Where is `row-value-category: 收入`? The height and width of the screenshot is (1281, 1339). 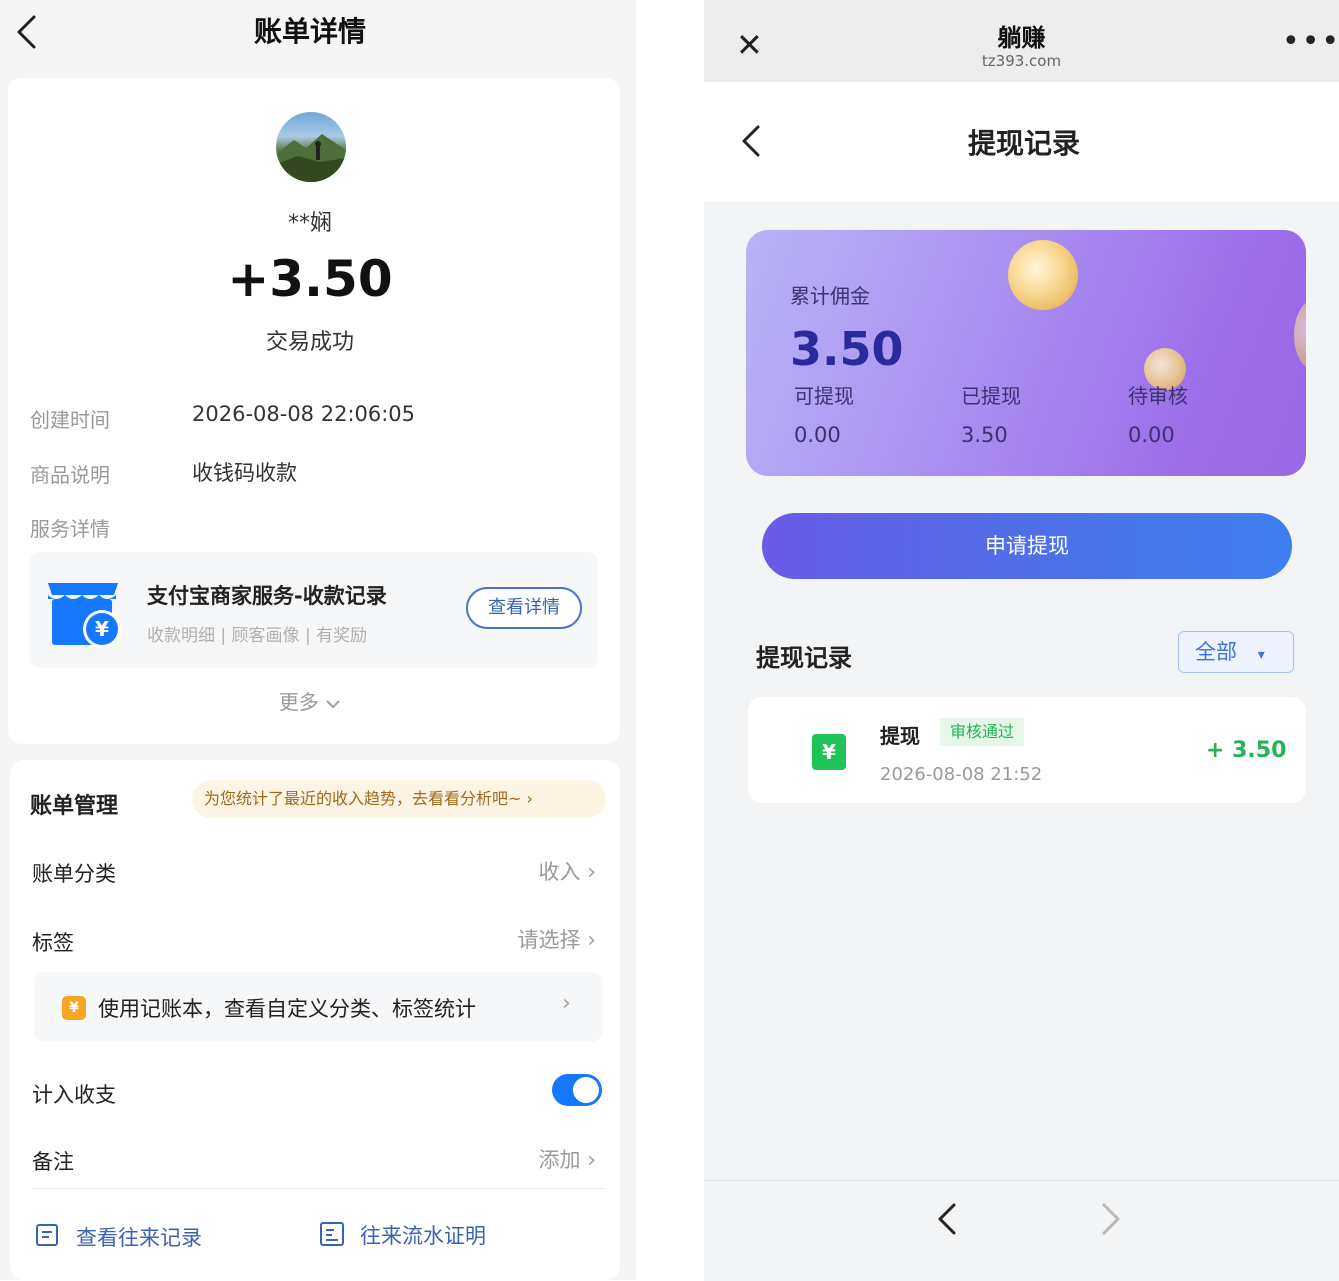 row-value-category: 收入 is located at coordinates (559, 872).